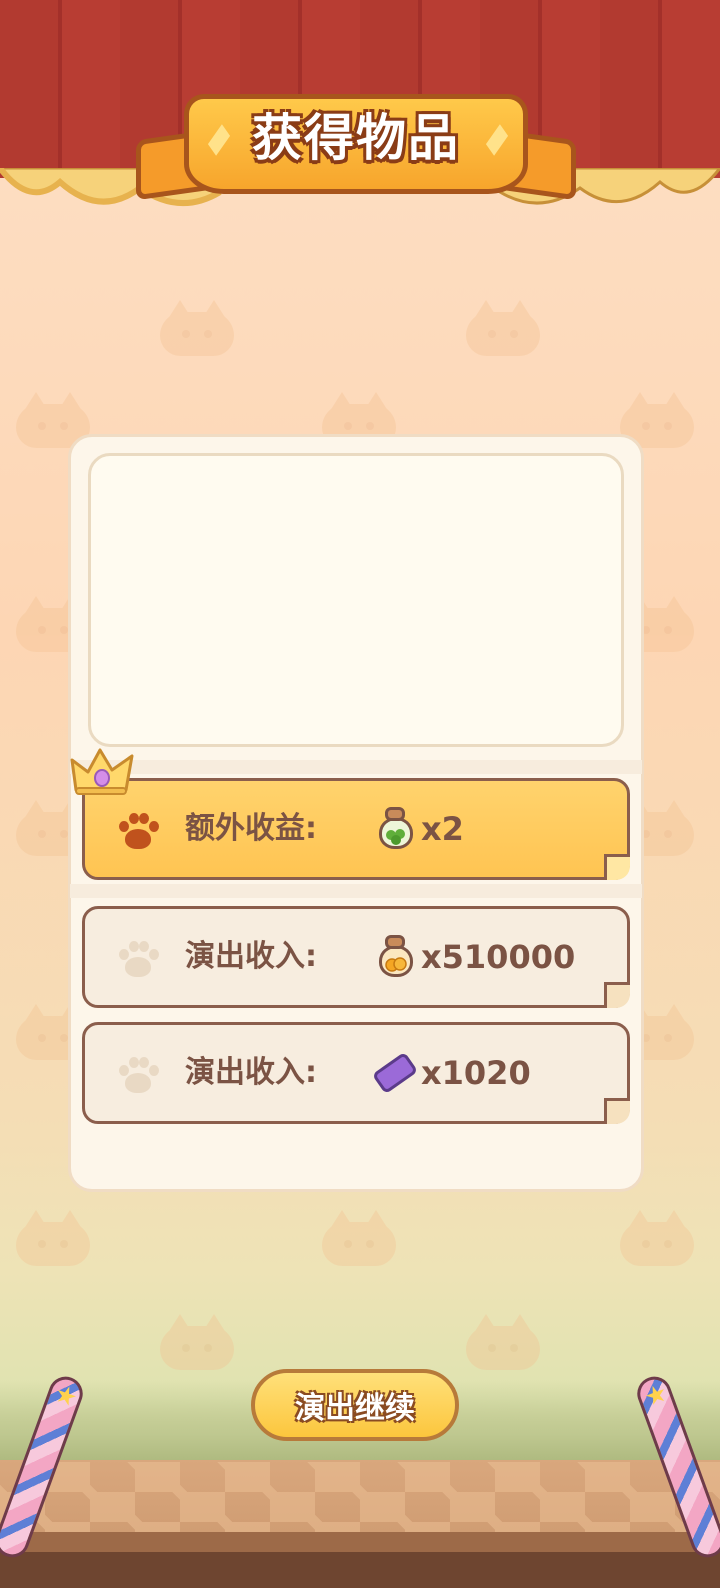 Image resolution: width=720 pixels, height=1588 pixels. I want to click on reward-value: x510000, so click(498, 957).